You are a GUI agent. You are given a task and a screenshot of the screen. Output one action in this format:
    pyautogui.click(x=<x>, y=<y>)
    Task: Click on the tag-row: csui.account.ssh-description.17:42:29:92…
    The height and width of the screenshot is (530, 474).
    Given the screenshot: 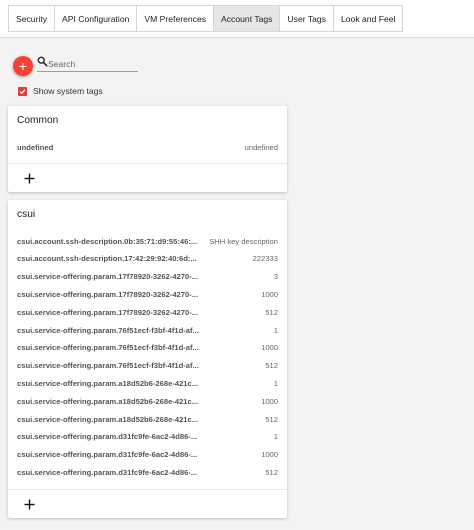 What is the action you would take?
    pyautogui.click(x=147, y=259)
    